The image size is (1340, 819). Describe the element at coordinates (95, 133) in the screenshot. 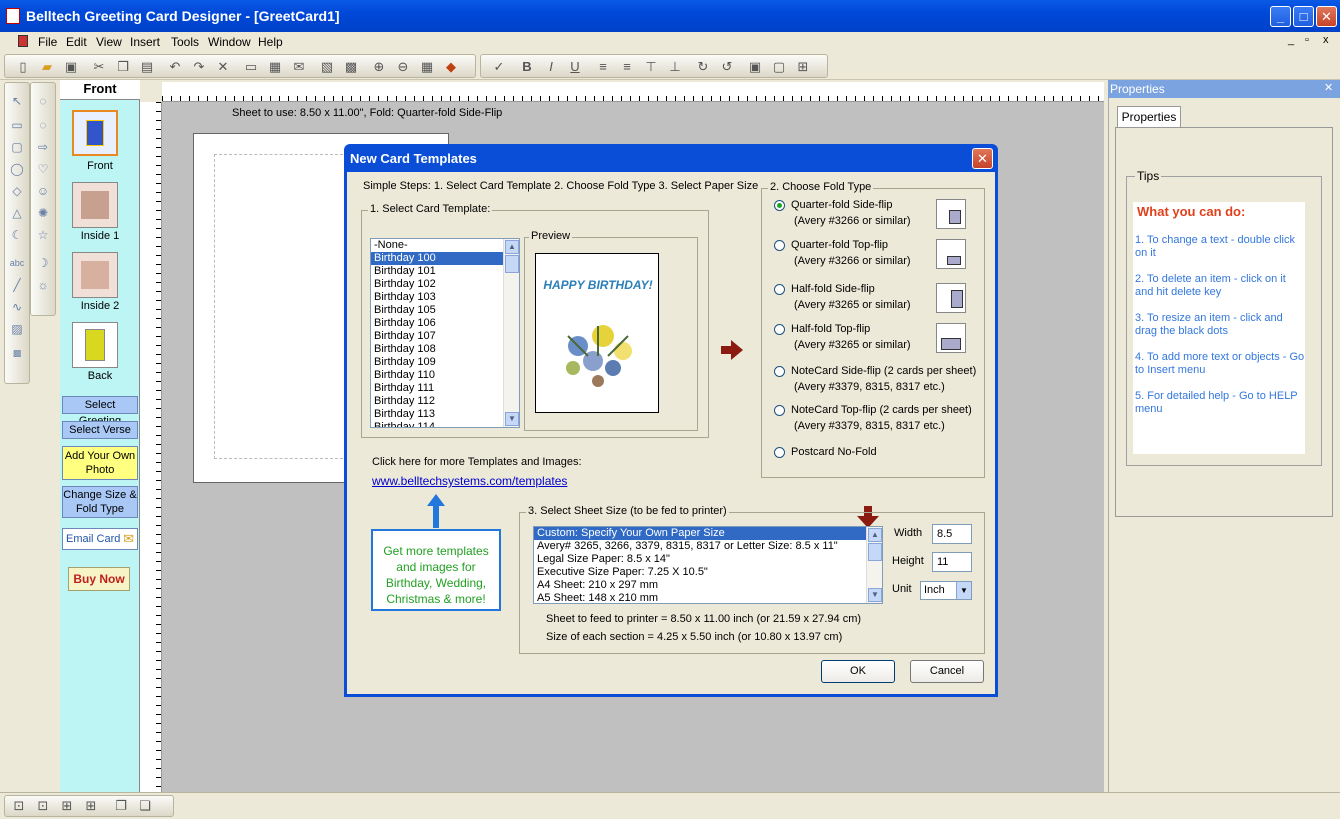

I see `page-thumb-front` at that location.